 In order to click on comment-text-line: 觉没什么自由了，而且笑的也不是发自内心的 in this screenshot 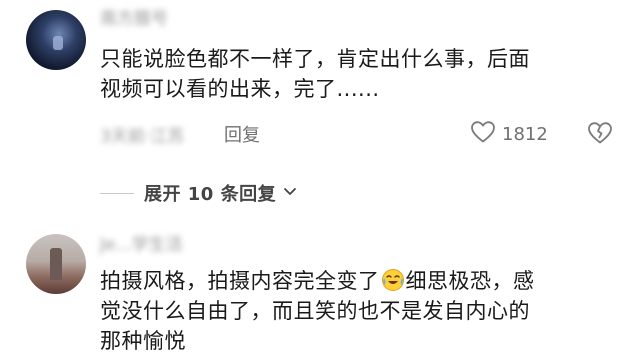, I will do `click(315, 311)`.